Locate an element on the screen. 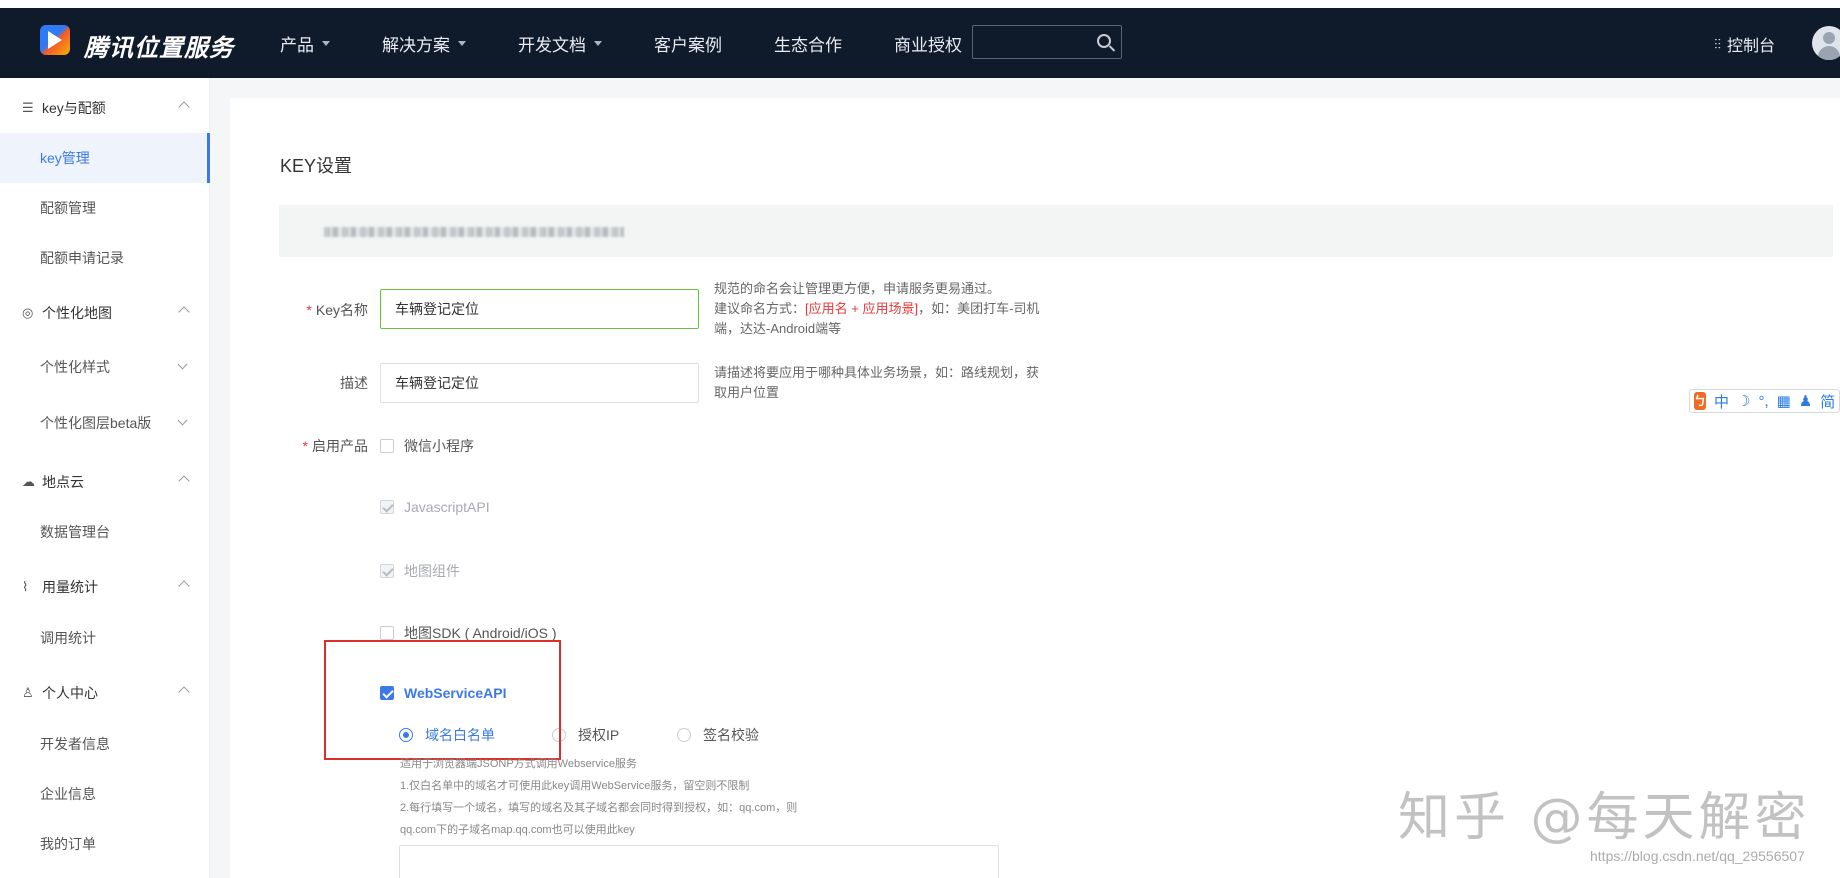 The width and height of the screenshot is (1840, 878). hint-line: 端，达达-Android端等 is located at coordinates (778, 328).